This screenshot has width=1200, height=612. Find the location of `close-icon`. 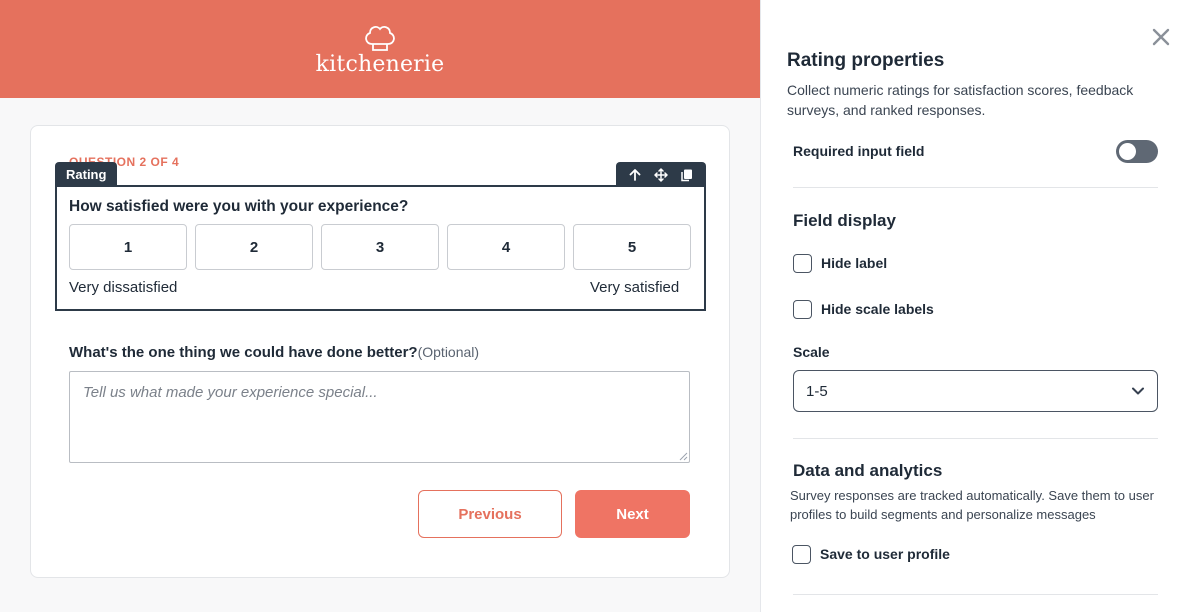

close-icon is located at coordinates (1161, 37).